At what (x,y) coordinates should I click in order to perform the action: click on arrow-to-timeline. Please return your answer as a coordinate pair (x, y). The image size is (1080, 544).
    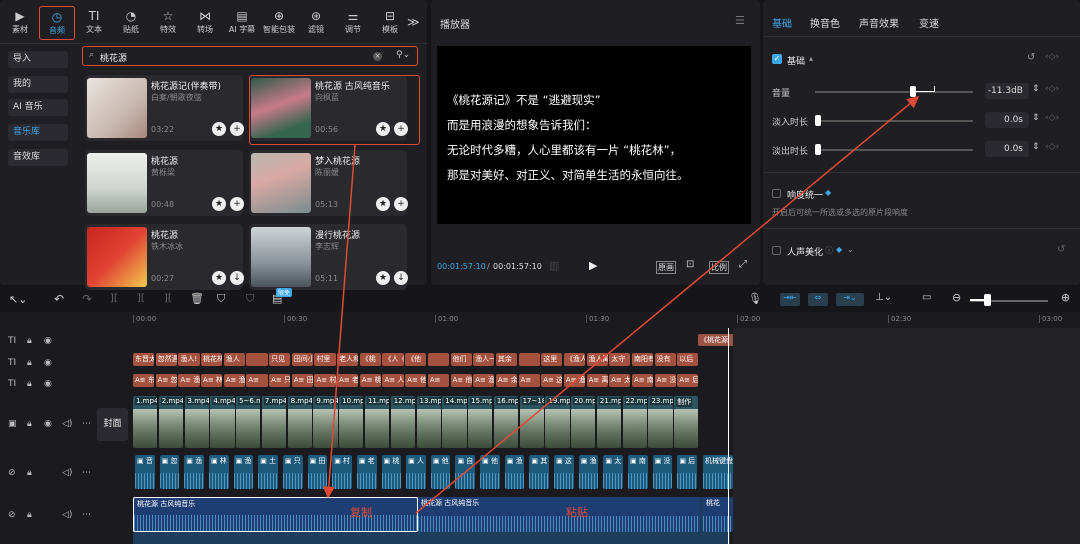
    Looking at the image, I should click on (339, 321).